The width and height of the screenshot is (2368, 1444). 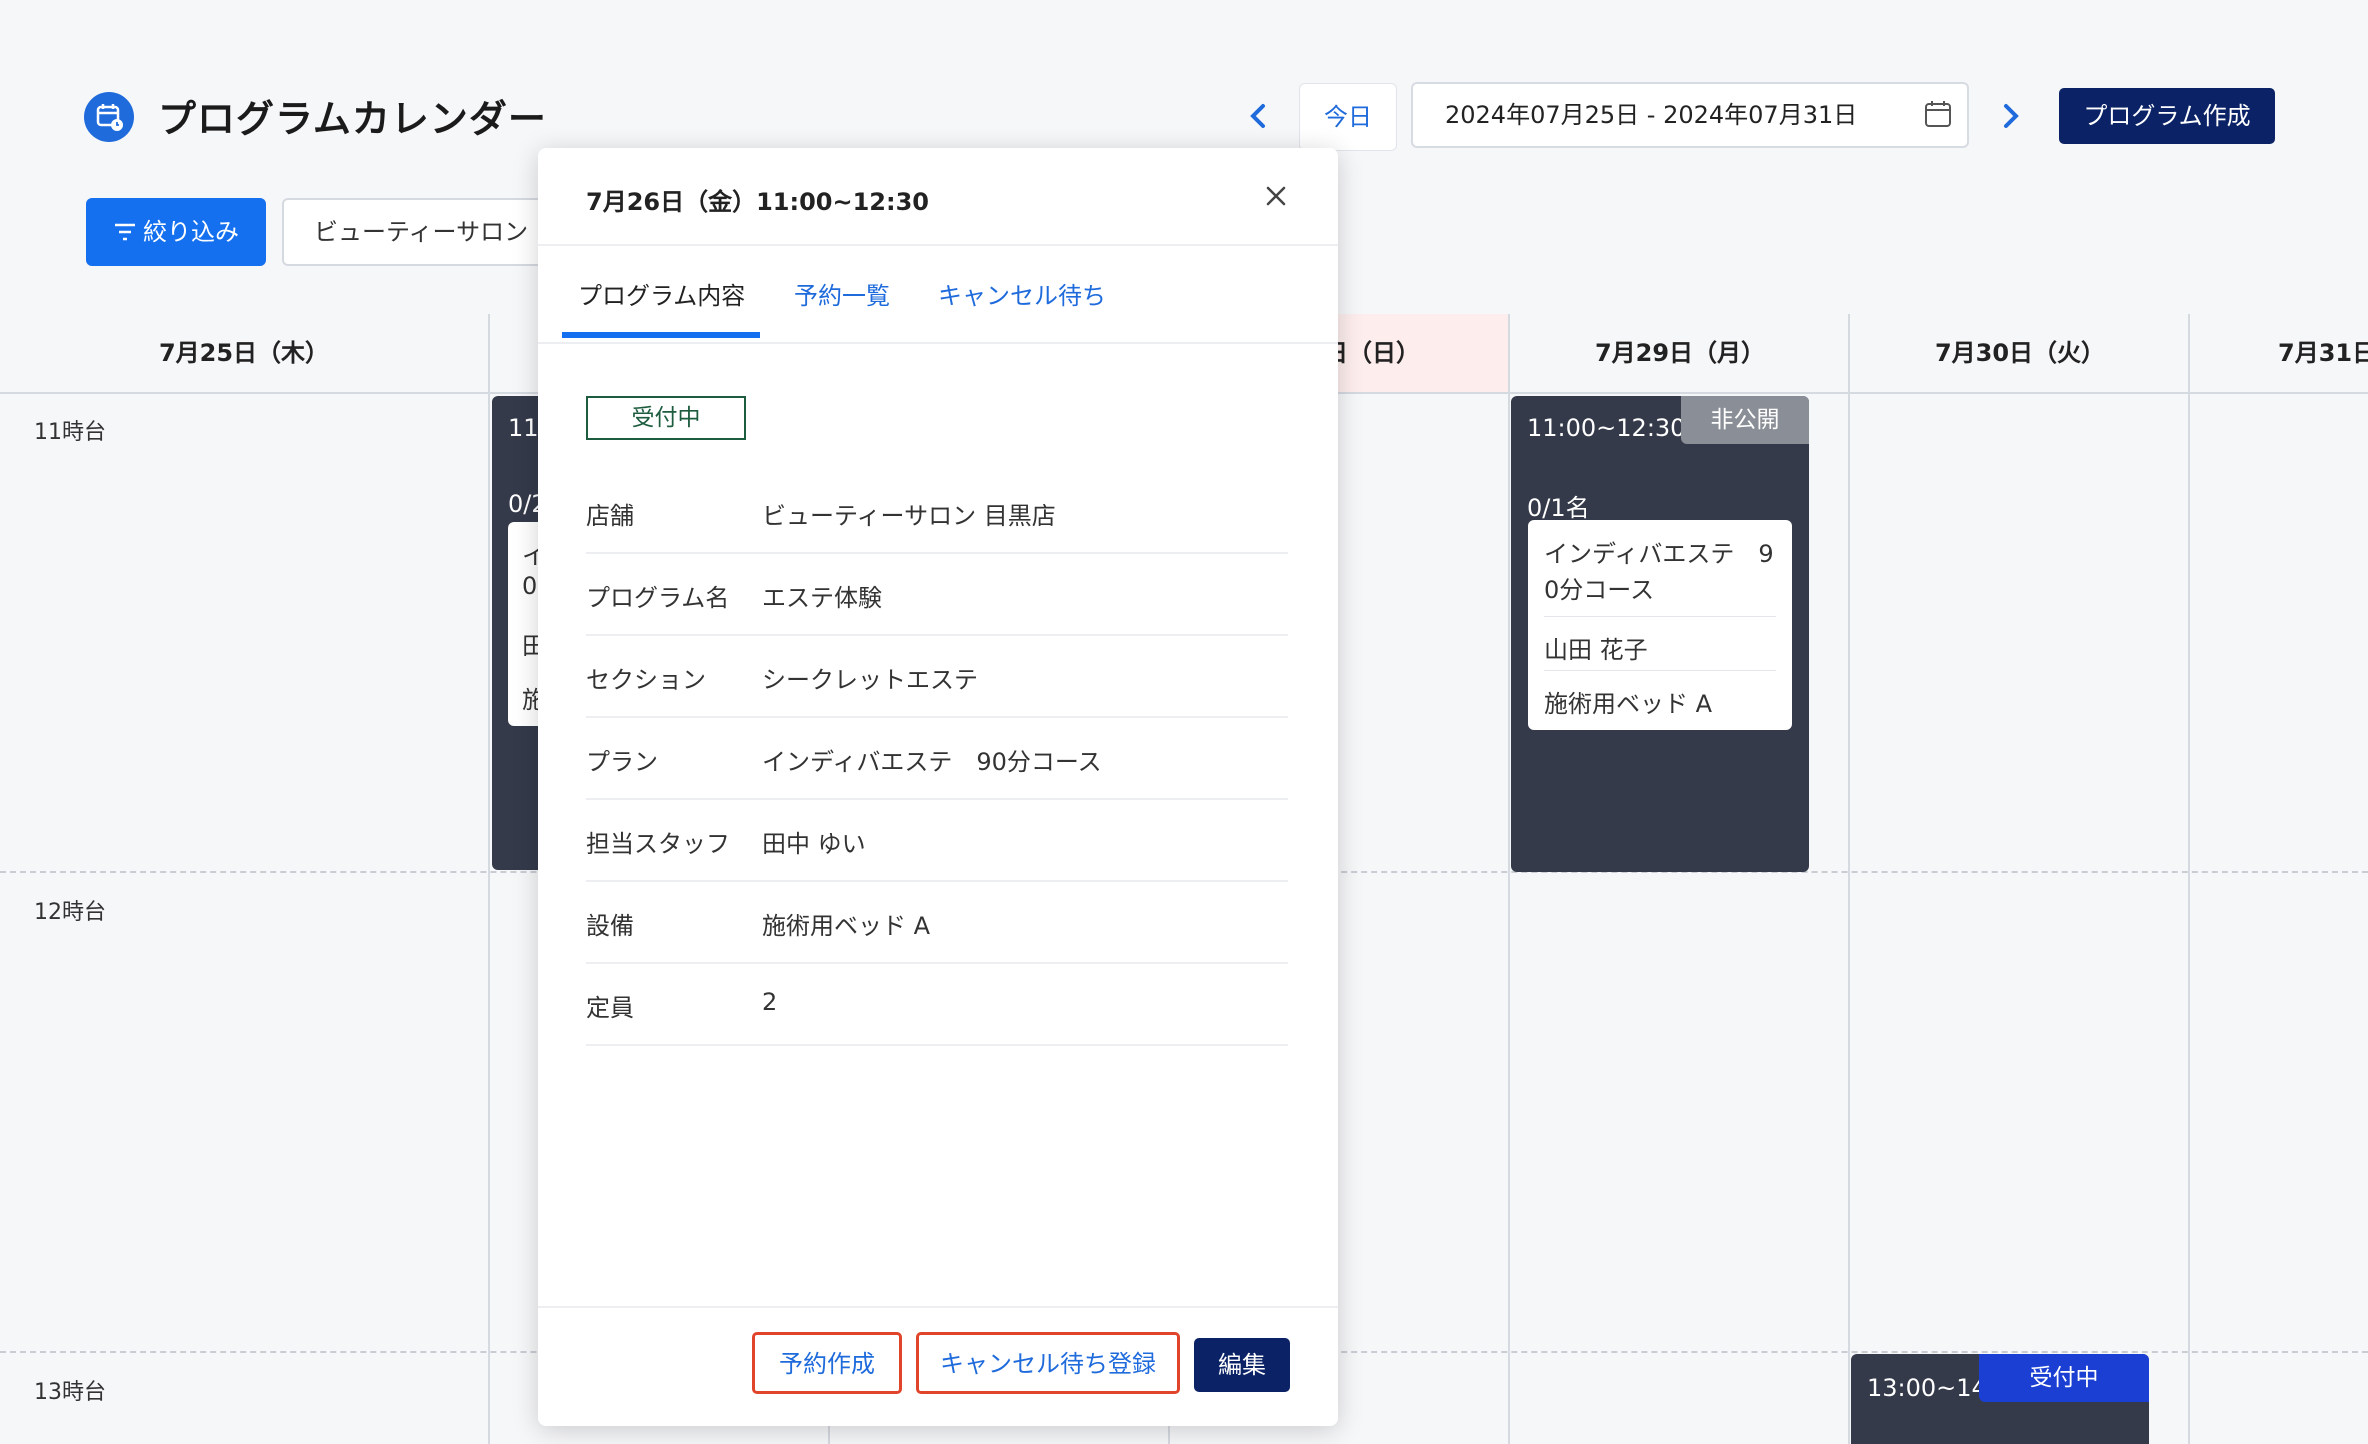 What do you see at coordinates (1048, 1363) in the screenshot?
I see `register-waitlist-button: キャンセル待ち登録` at bounding box center [1048, 1363].